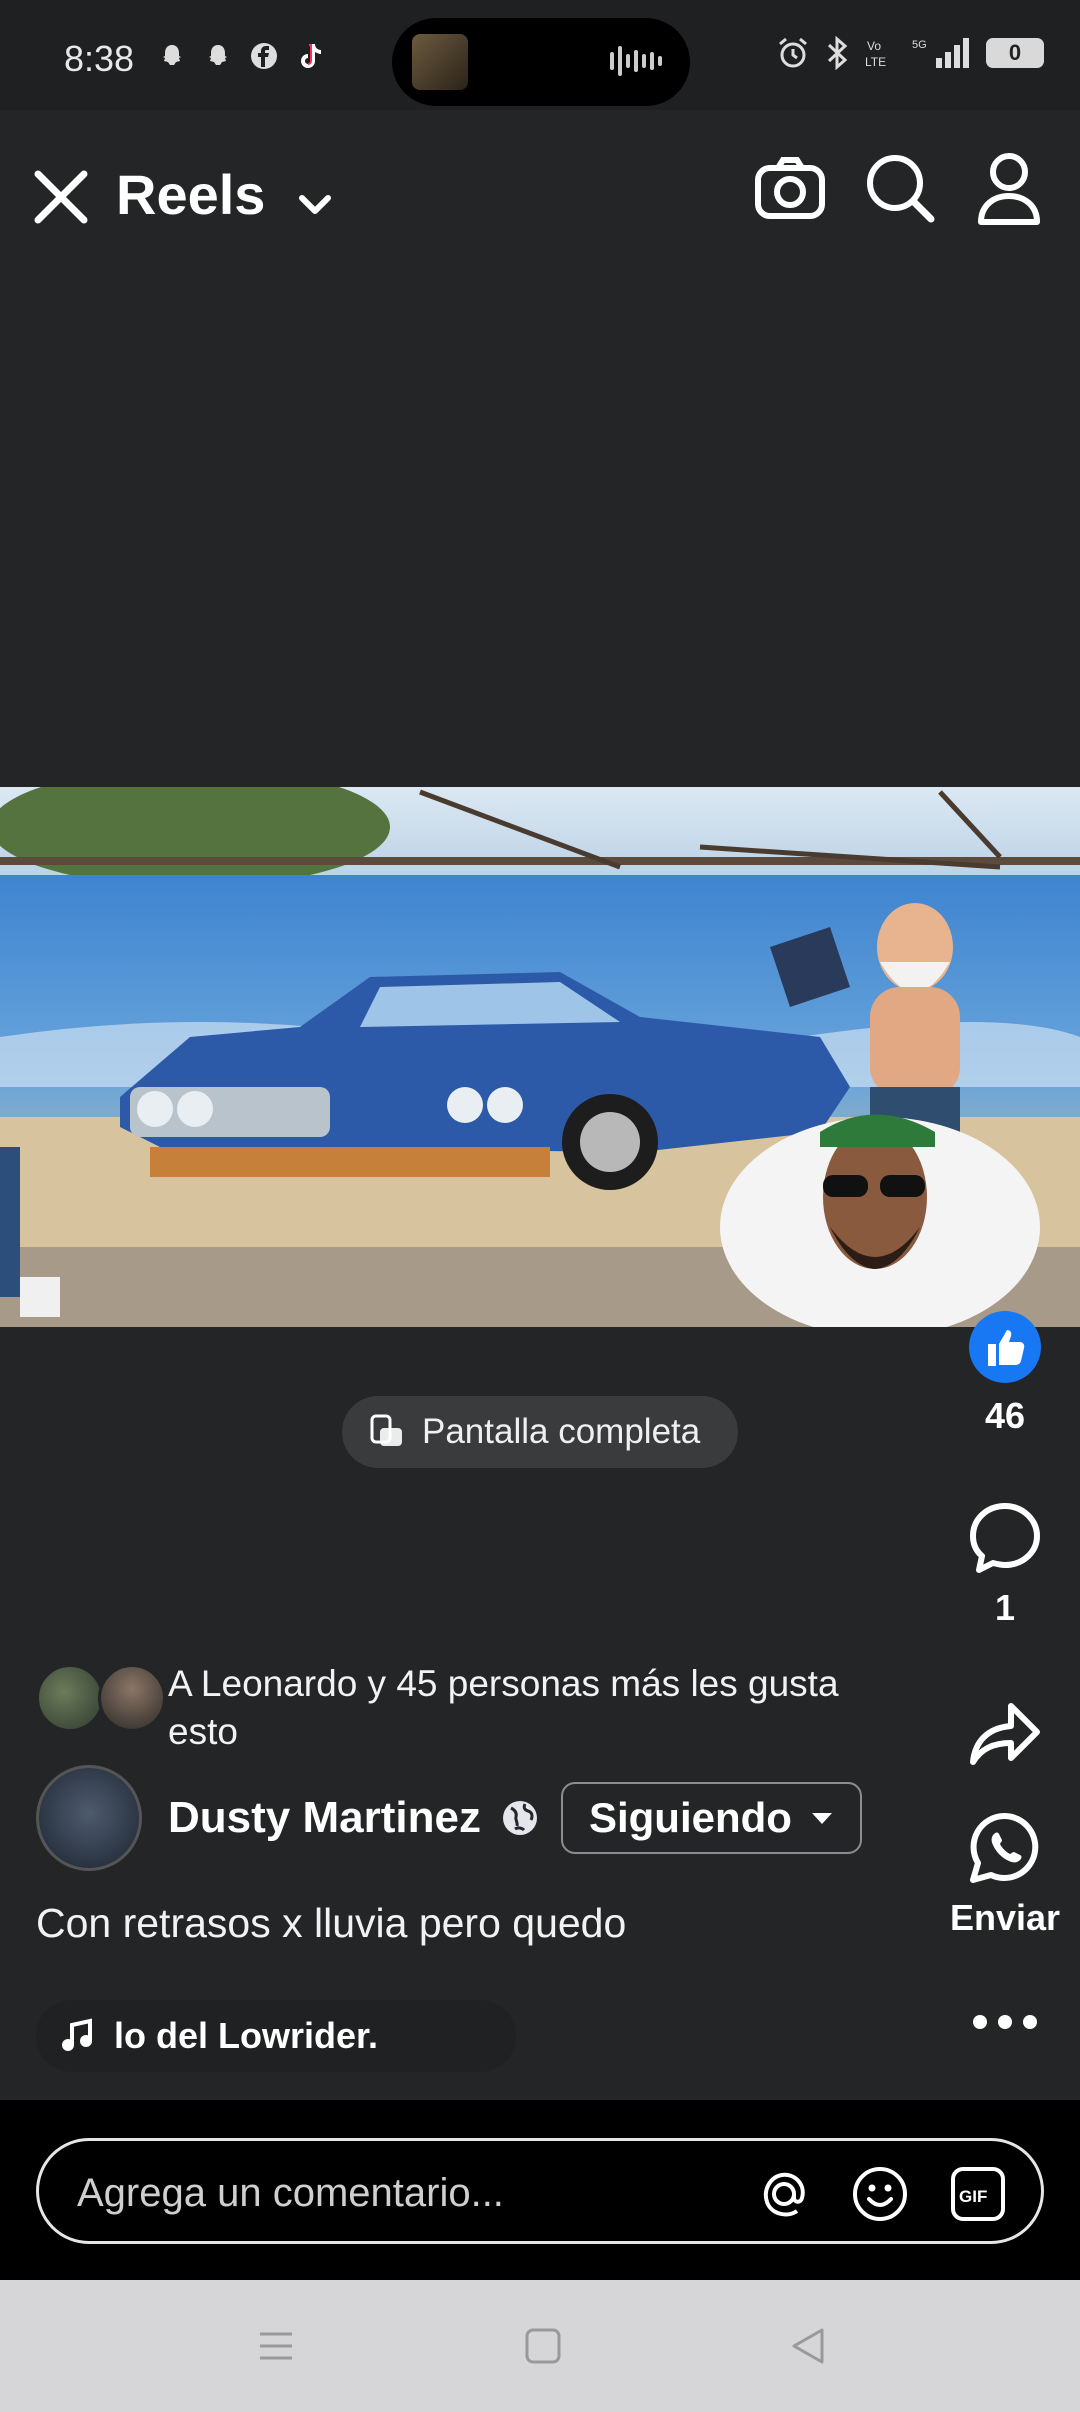 This screenshot has width=1080, height=2412. What do you see at coordinates (543, 2348) in the screenshot?
I see `home-icon` at bounding box center [543, 2348].